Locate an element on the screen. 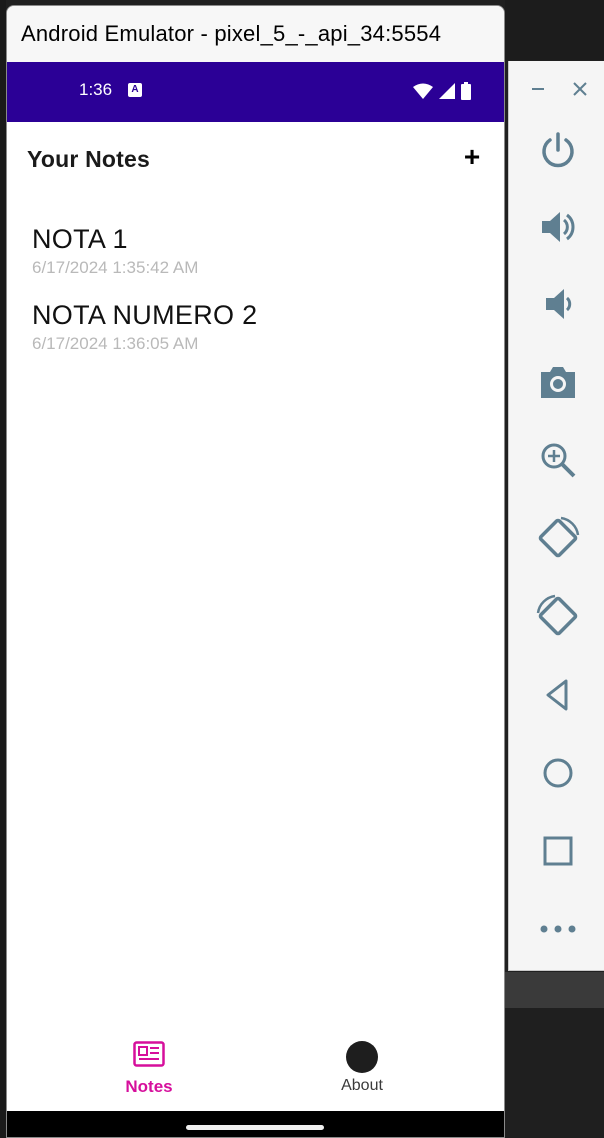 This screenshot has width=604, height=1138. home-gesture-handle is located at coordinates (255, 1127).